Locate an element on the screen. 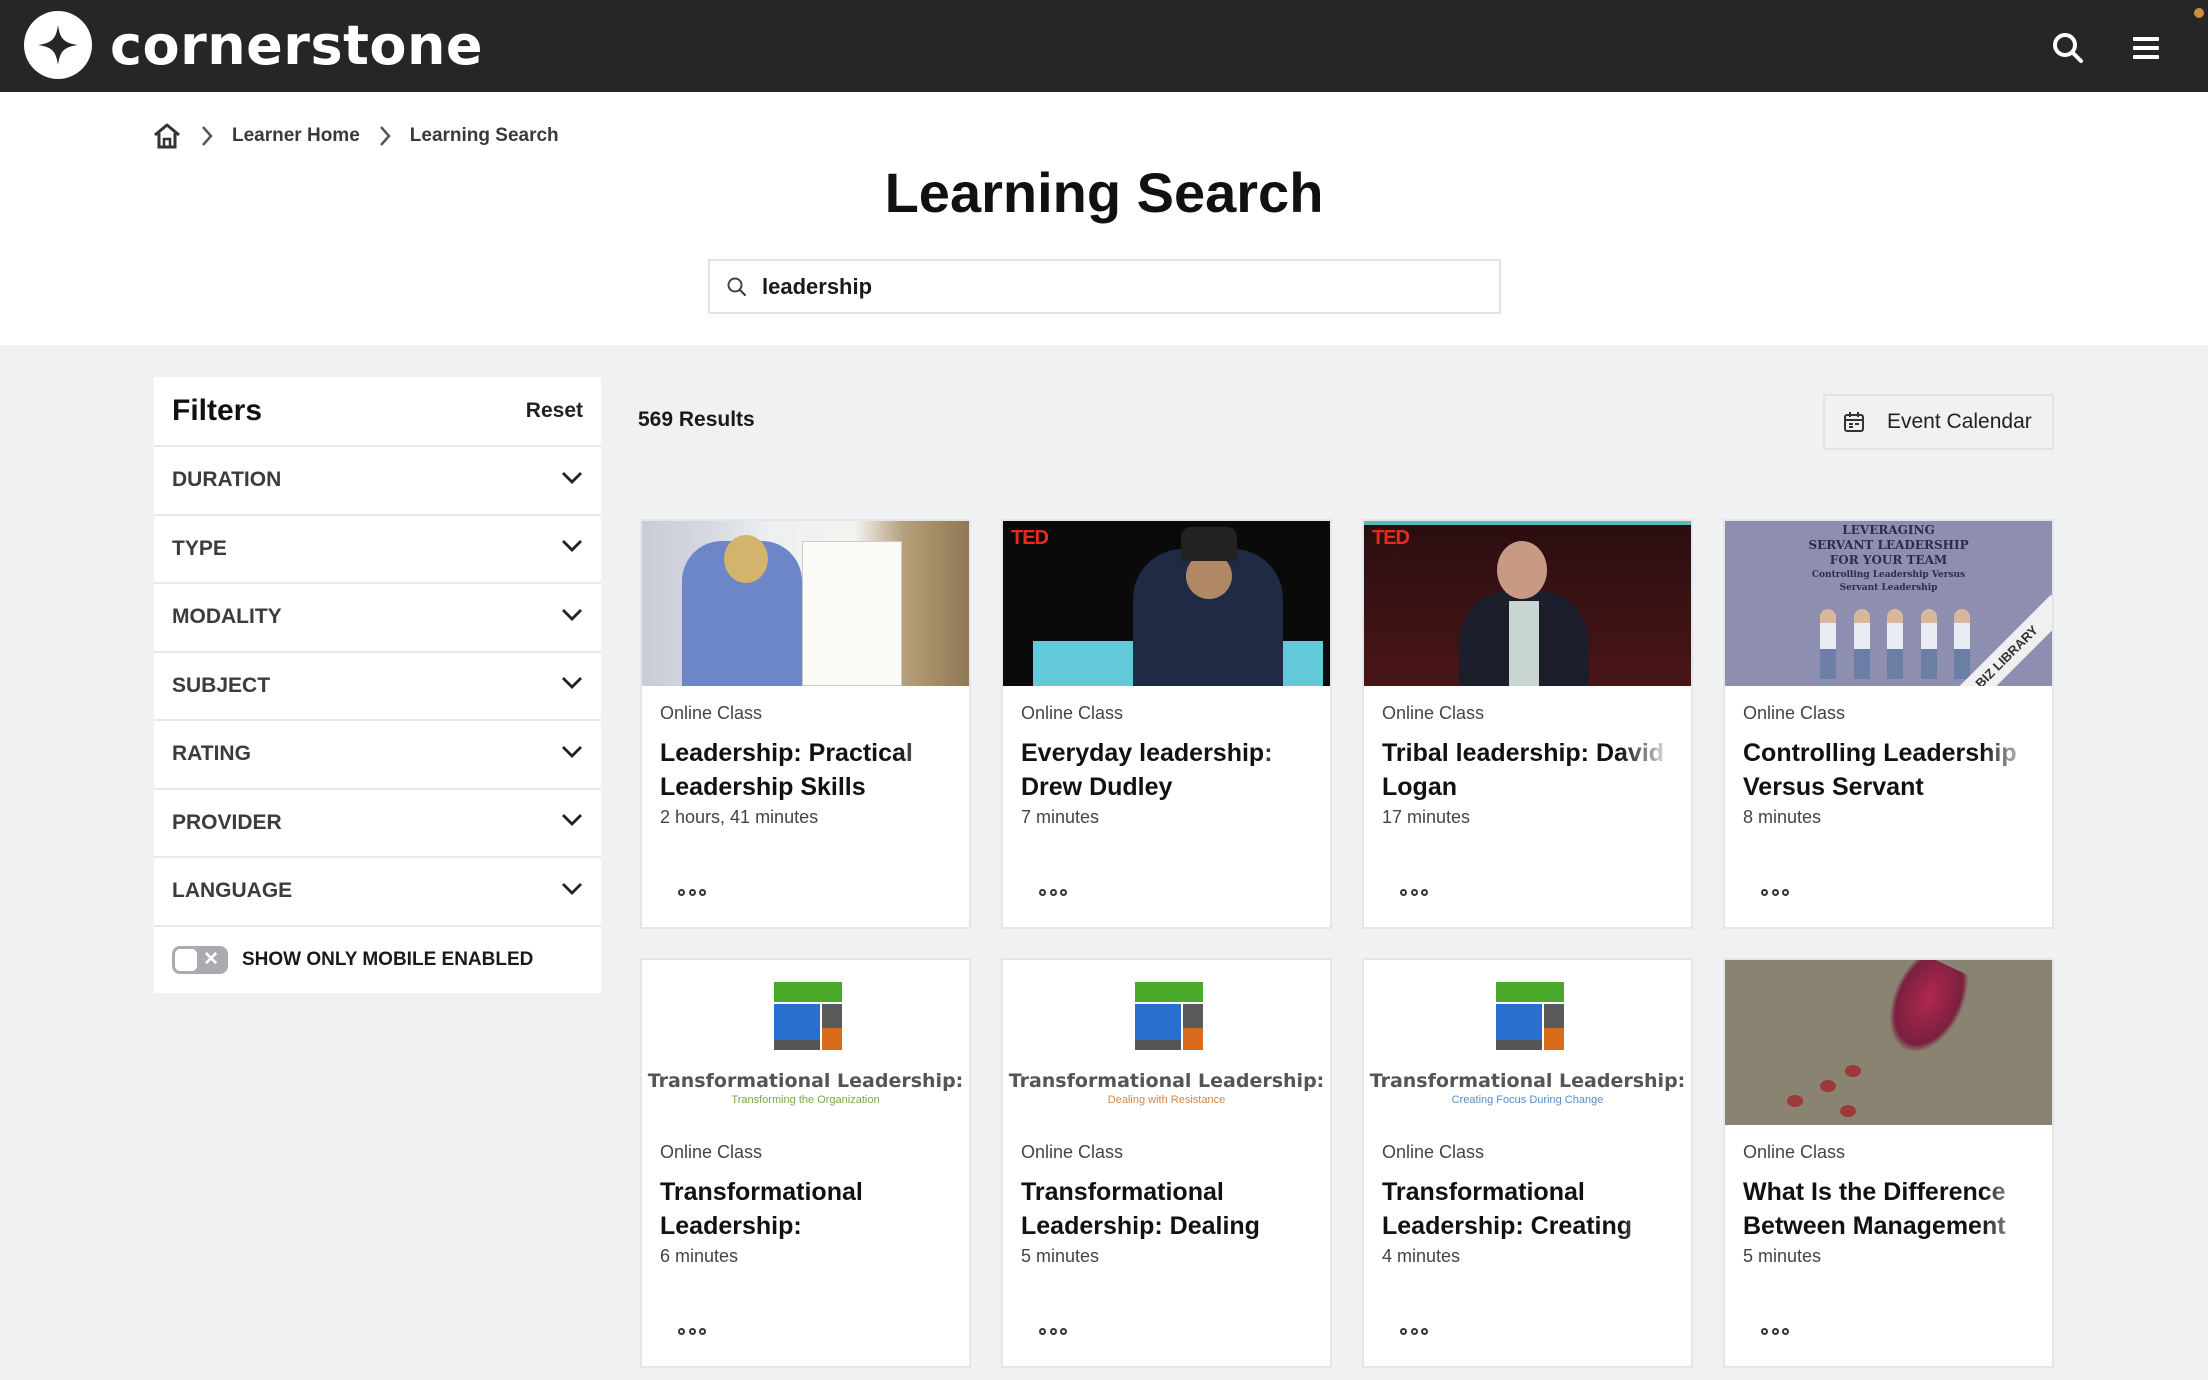  breadcrumb: Learner Home Learning Search is located at coordinates (355, 136).